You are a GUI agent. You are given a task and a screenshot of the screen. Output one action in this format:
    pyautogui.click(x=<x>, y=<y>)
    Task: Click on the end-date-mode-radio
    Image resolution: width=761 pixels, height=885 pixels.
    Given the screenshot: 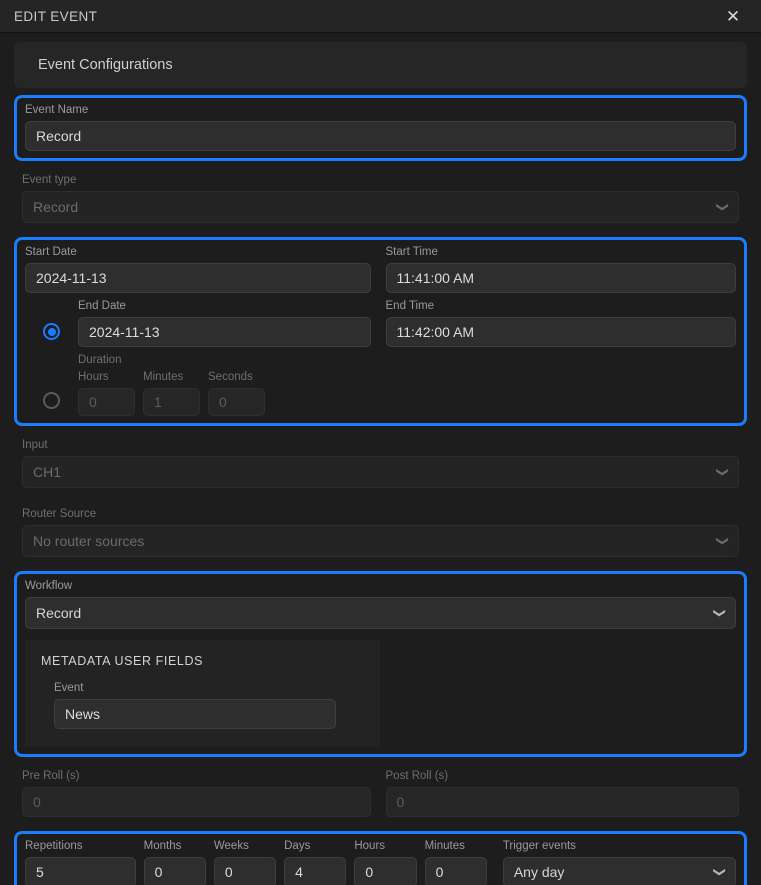 What is the action you would take?
    pyautogui.click(x=51, y=331)
    